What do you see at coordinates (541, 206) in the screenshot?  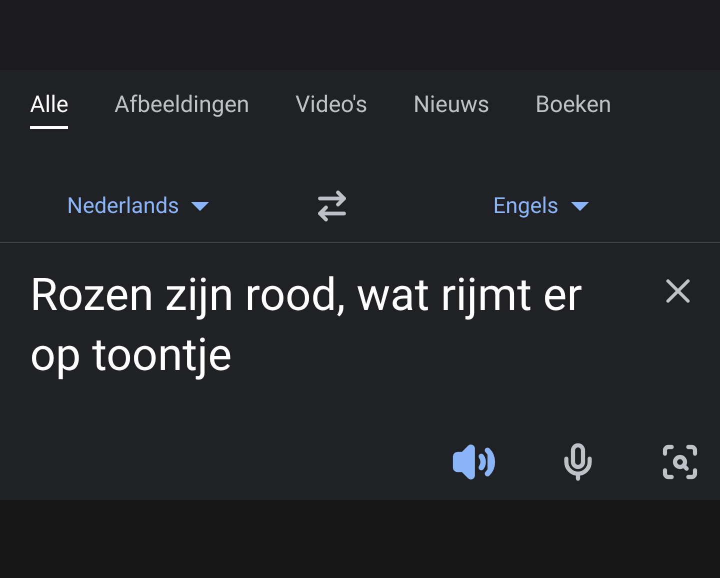 I see `target-language-dropdown: Engels` at bounding box center [541, 206].